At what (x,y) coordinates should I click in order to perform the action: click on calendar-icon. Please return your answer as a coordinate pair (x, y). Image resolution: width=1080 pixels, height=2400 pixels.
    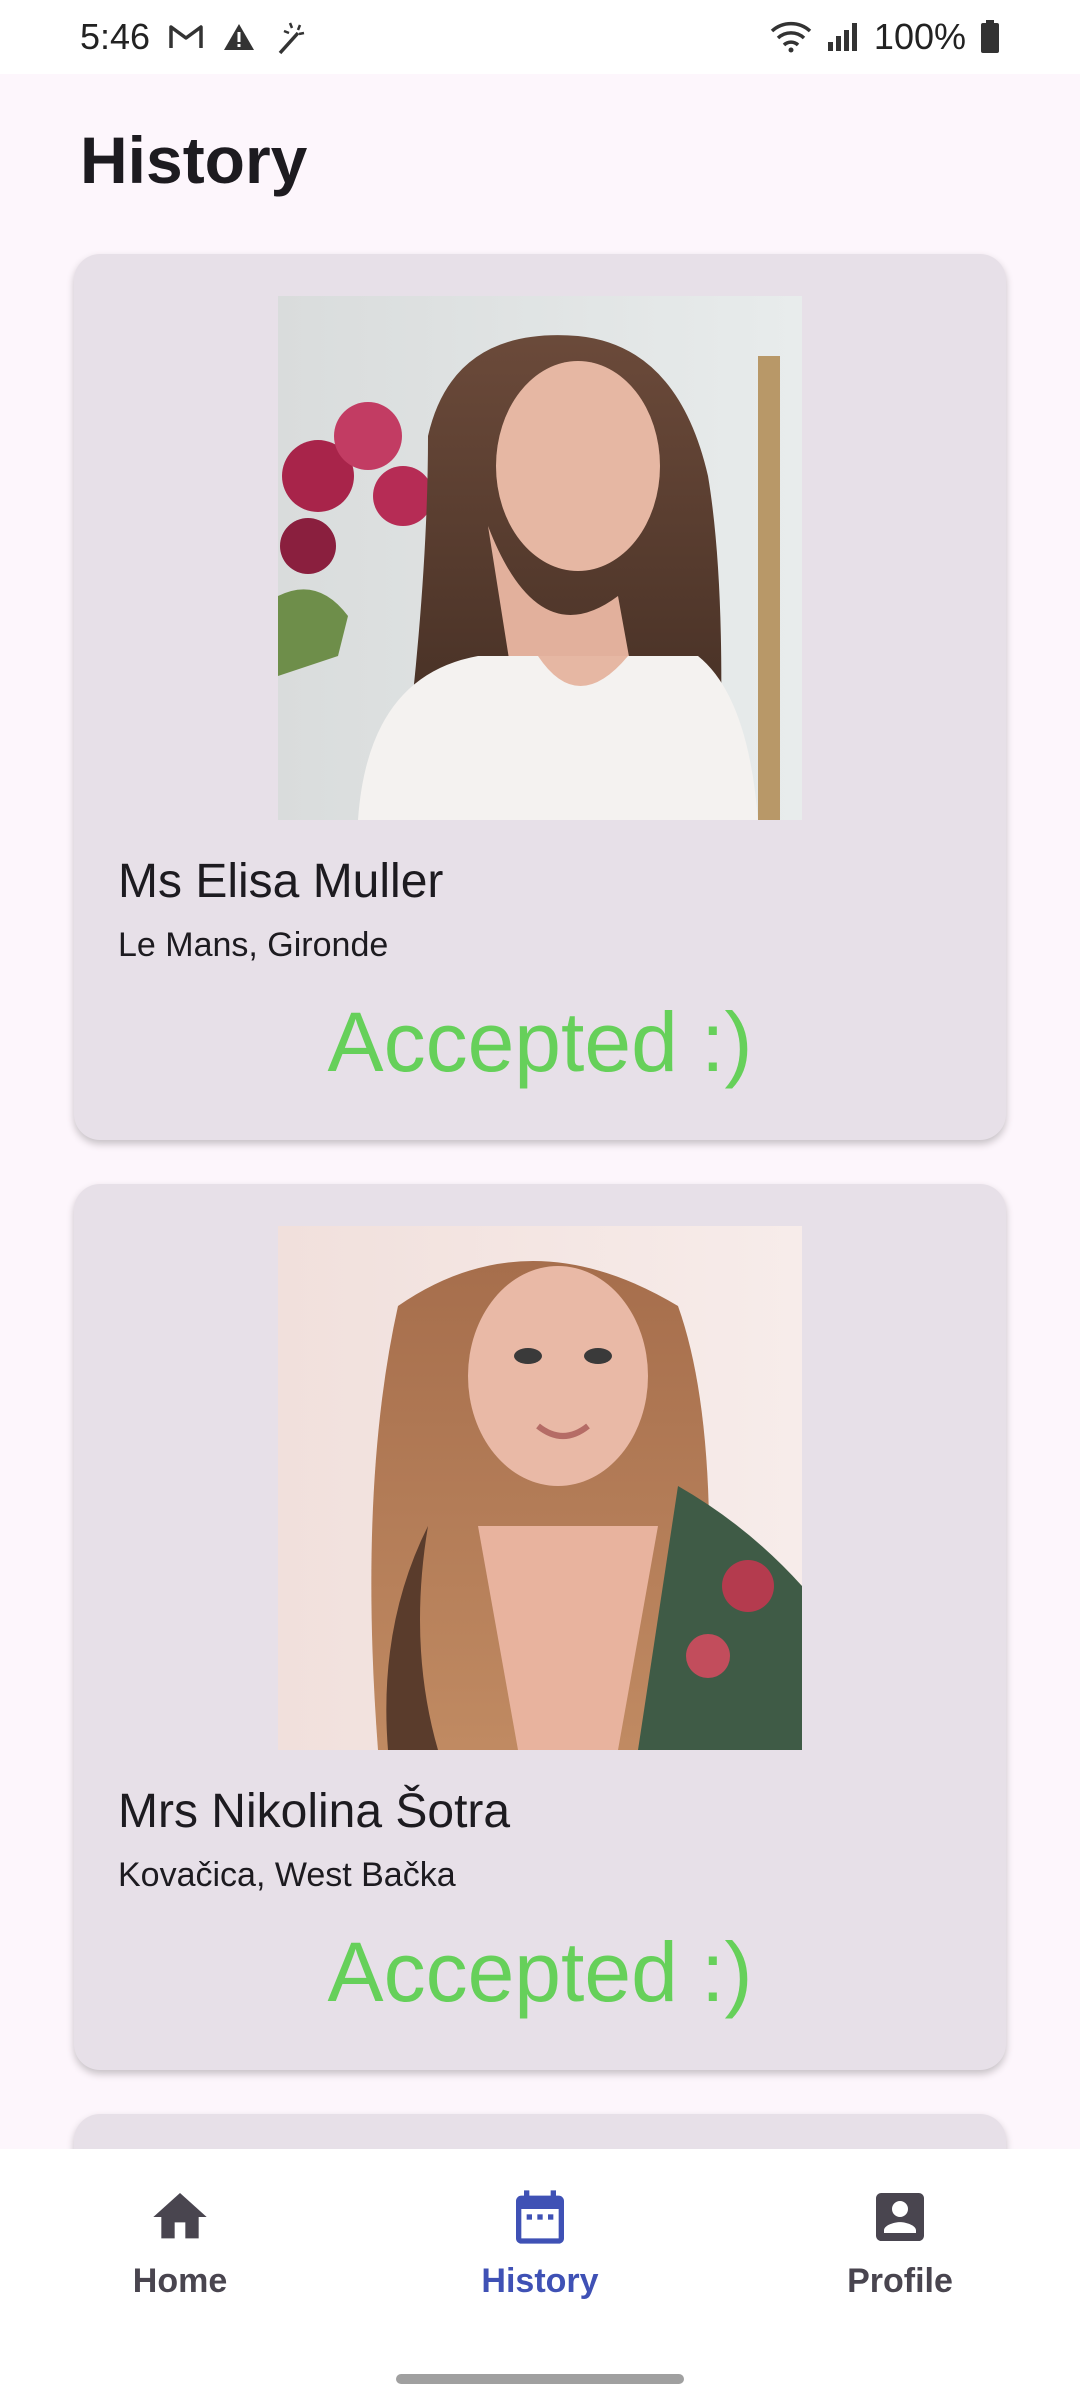
    Looking at the image, I should click on (540, 2219).